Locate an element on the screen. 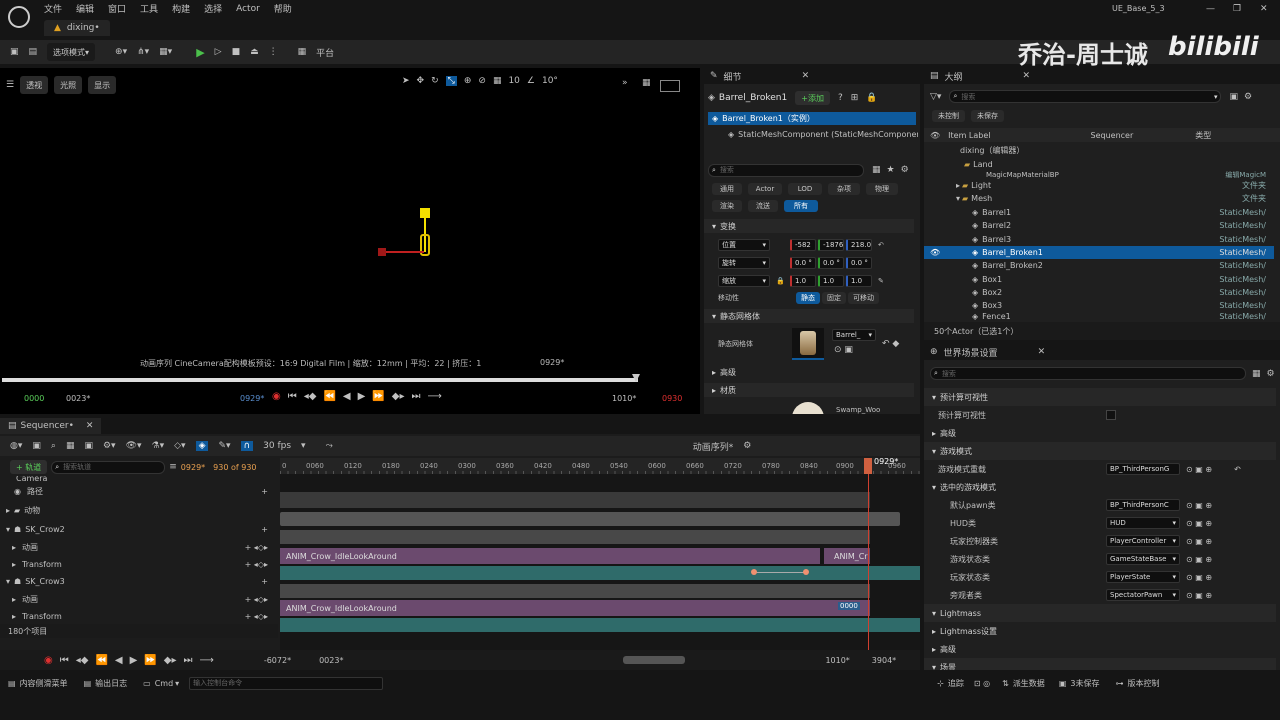 The height and width of the screenshot is (720, 1280). tree-row: MagicMapMaterialBP 编辑MagicM is located at coordinates (1099, 175).